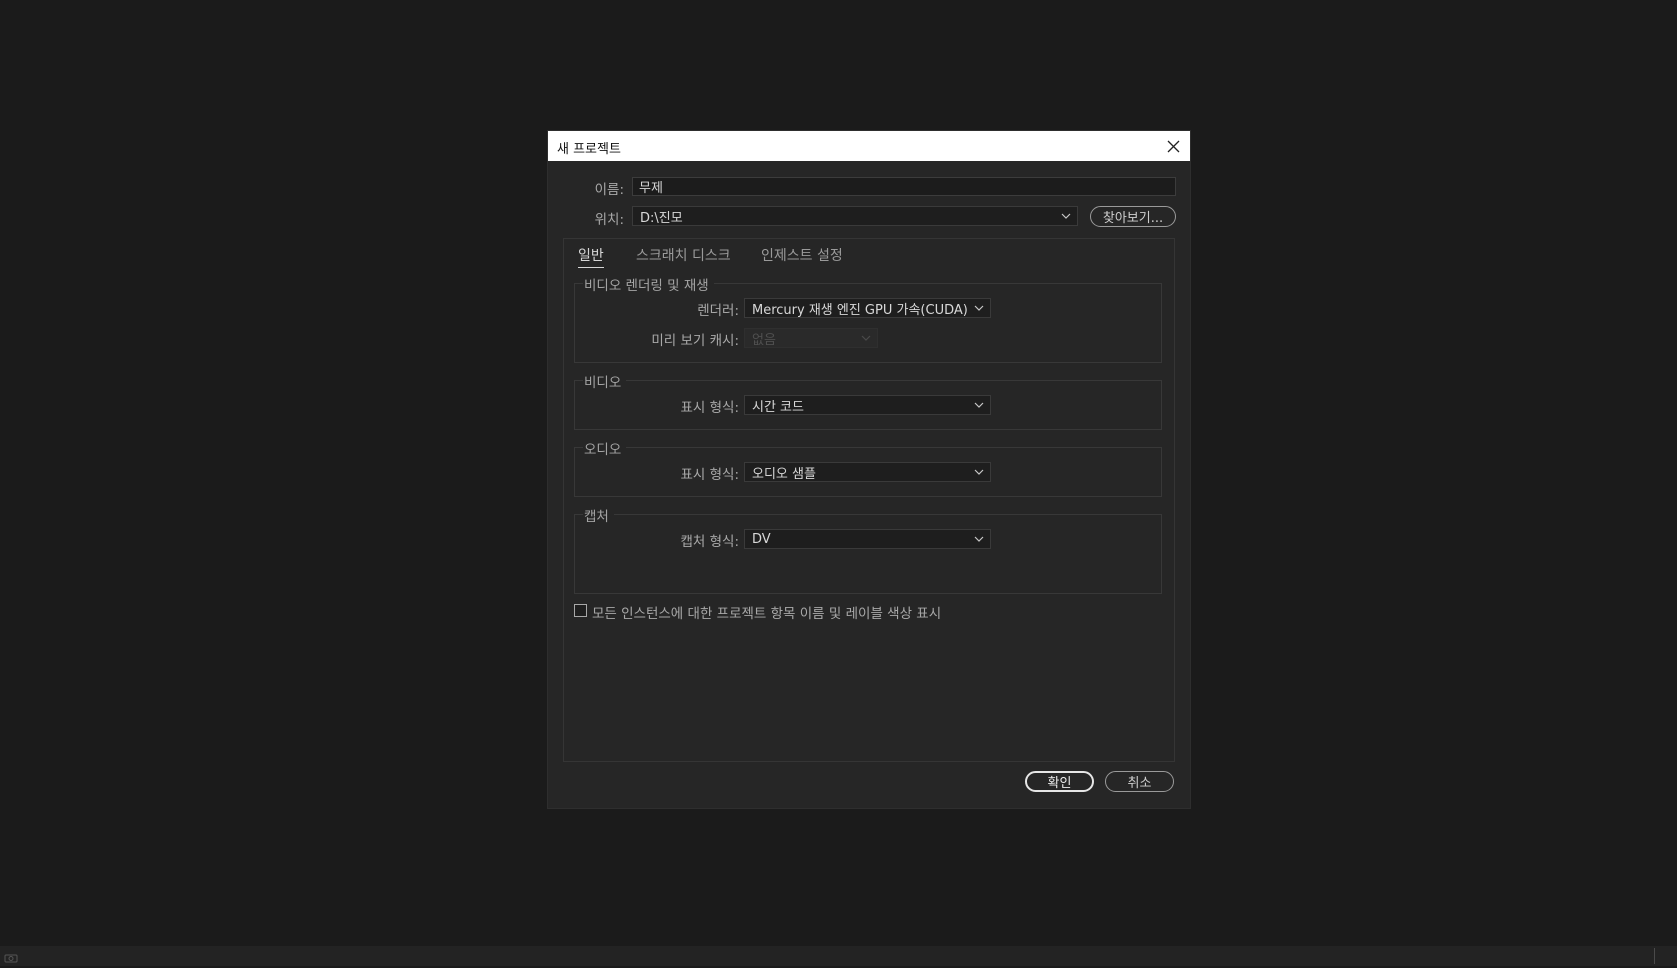  I want to click on name-field: 무제, so click(904, 186).